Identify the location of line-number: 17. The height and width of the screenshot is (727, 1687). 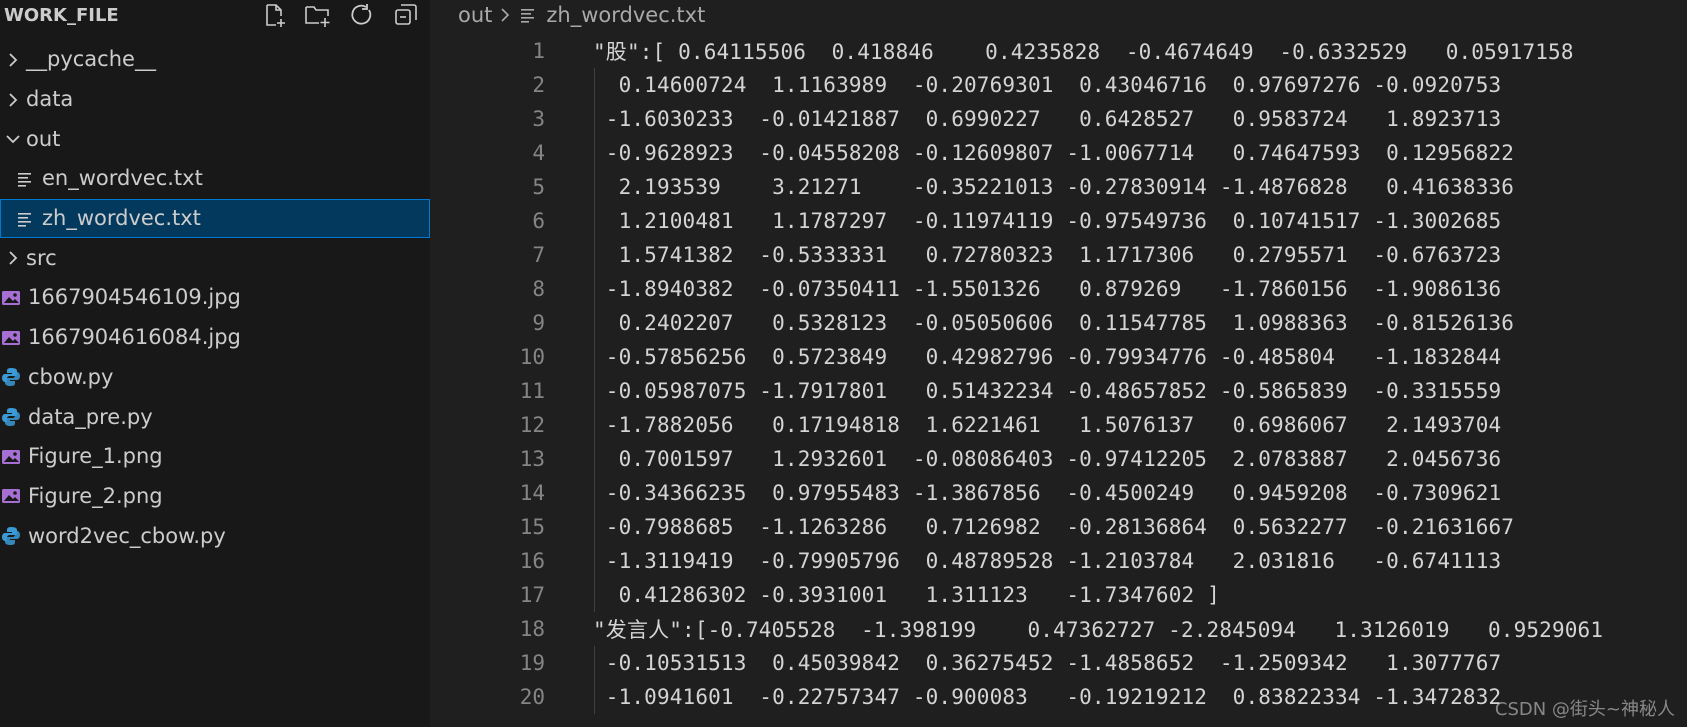
(532, 595).